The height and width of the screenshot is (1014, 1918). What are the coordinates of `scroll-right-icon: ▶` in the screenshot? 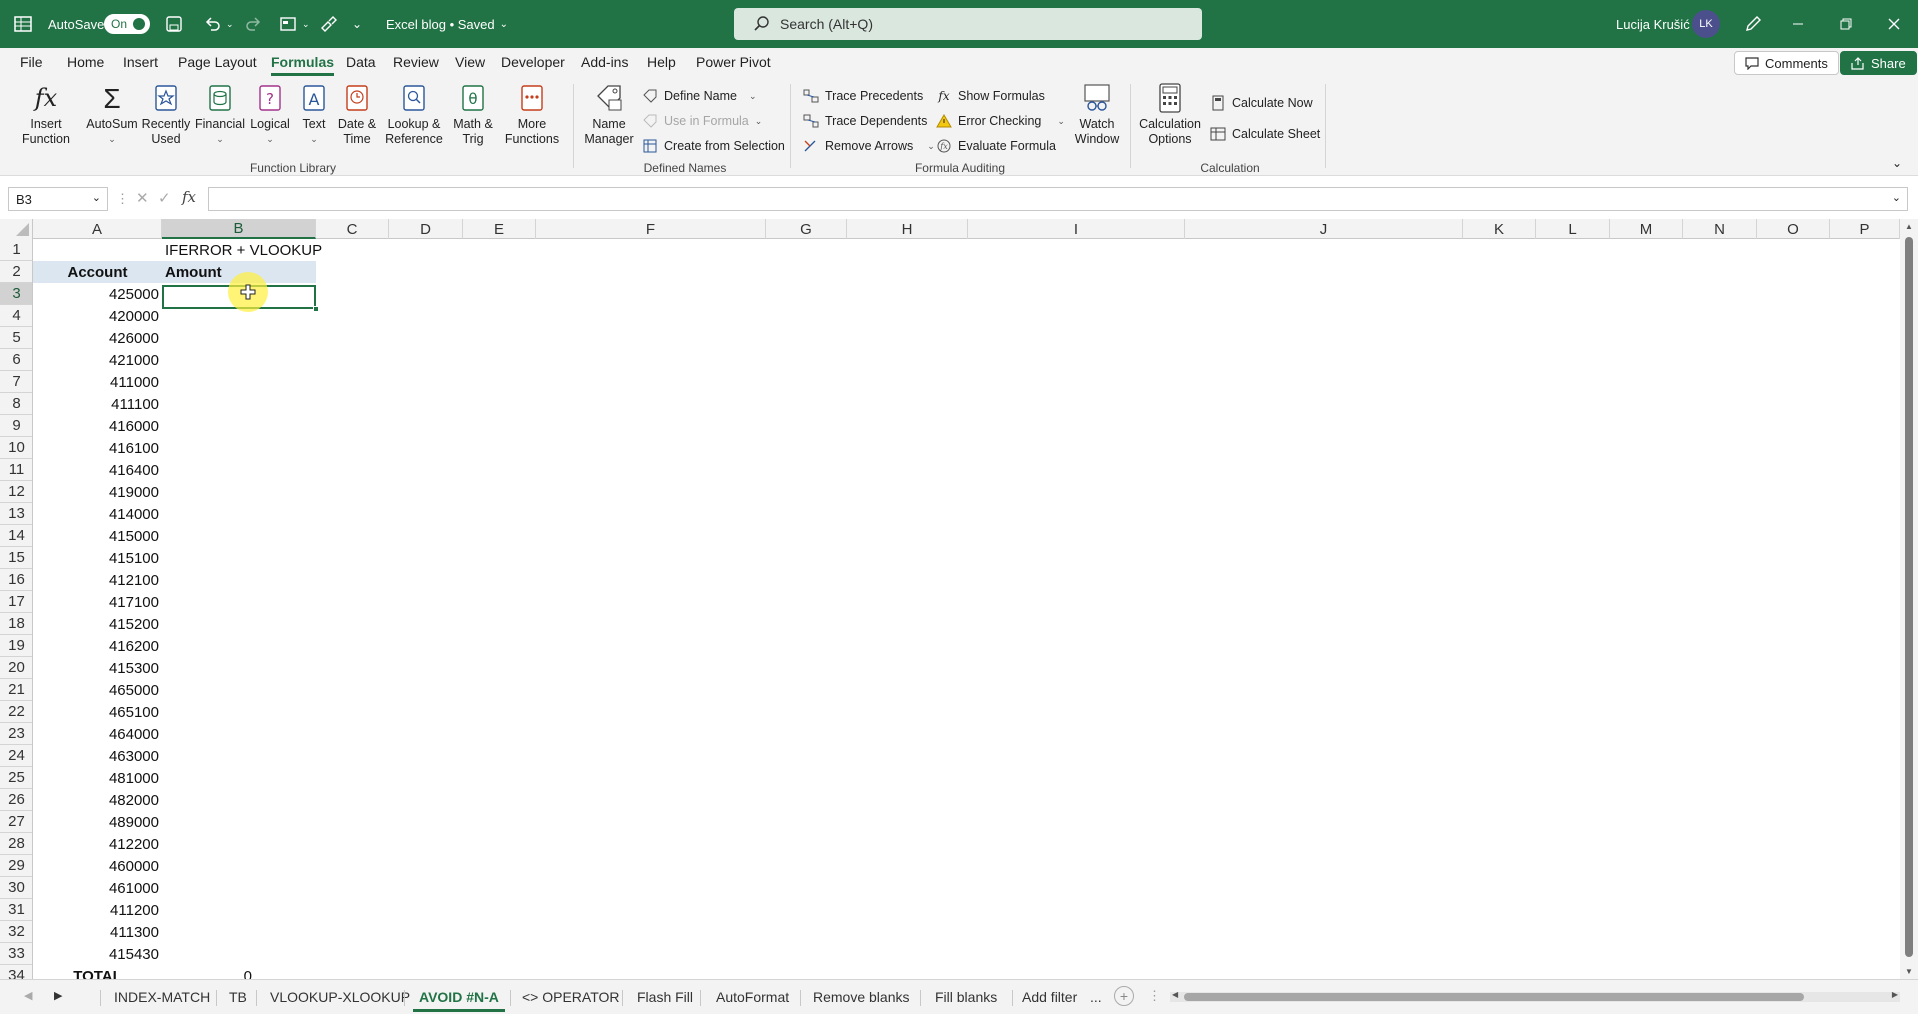 It's located at (1895, 994).